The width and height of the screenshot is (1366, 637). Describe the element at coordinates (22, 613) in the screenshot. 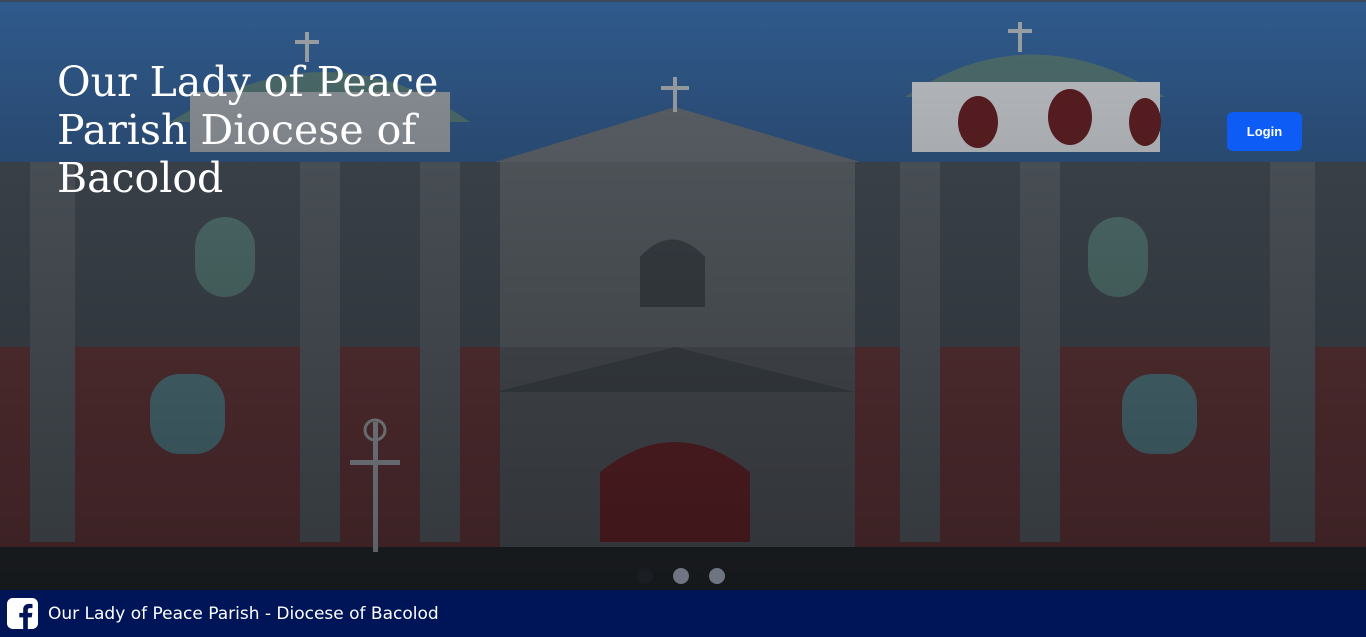

I see `facebook-icon` at that location.